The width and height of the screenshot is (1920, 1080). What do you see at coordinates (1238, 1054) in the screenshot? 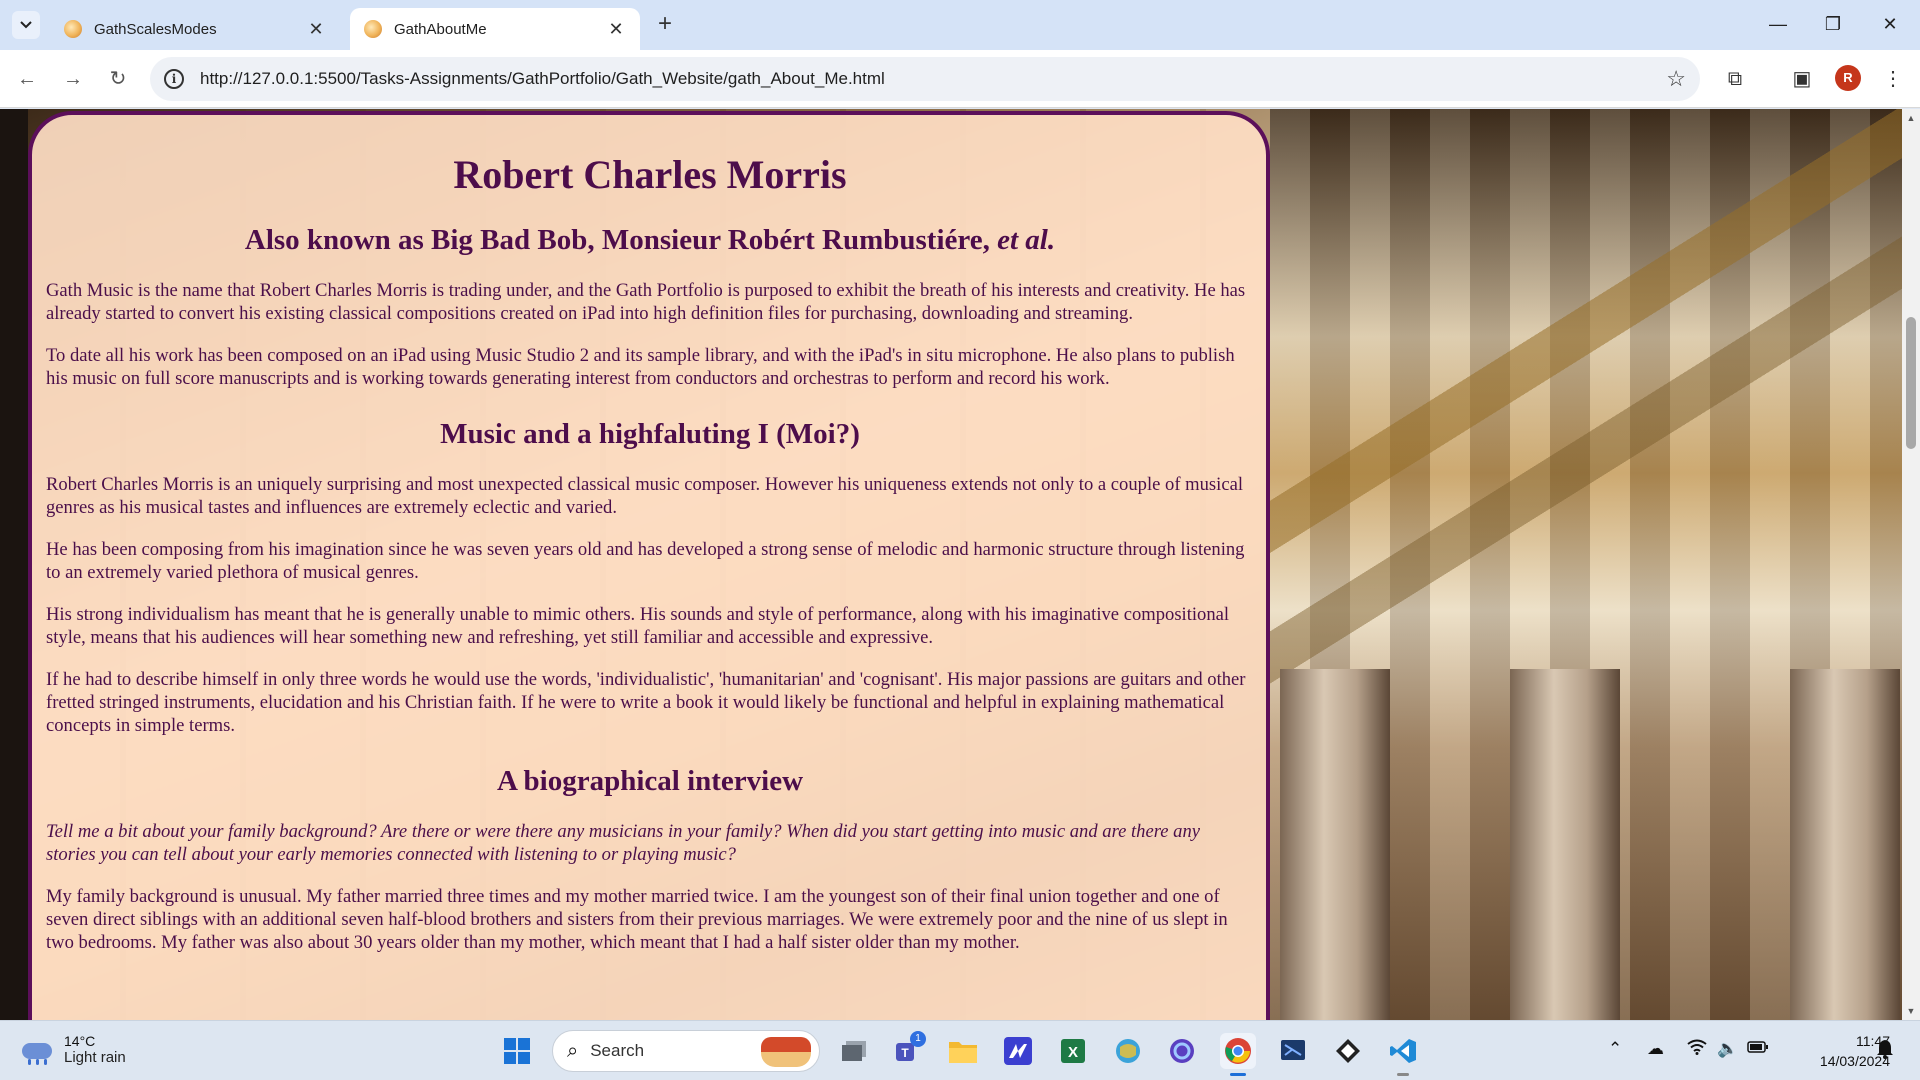
I see `chrome-icon` at bounding box center [1238, 1054].